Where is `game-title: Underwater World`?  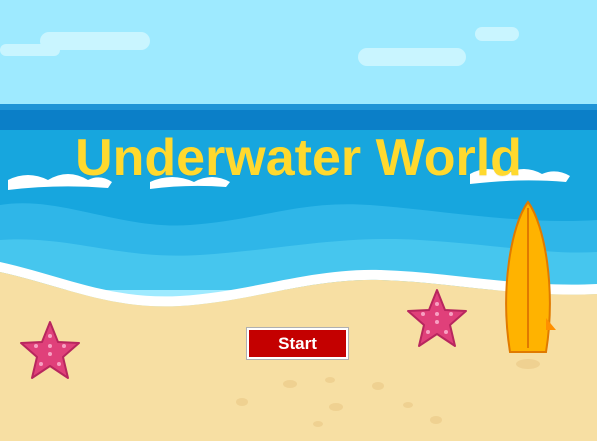 game-title: Underwater World is located at coordinates (298, 158).